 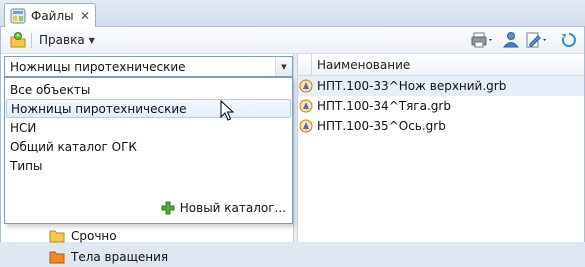 I want to click on tree-item-label: Срочно, so click(x=94, y=236).